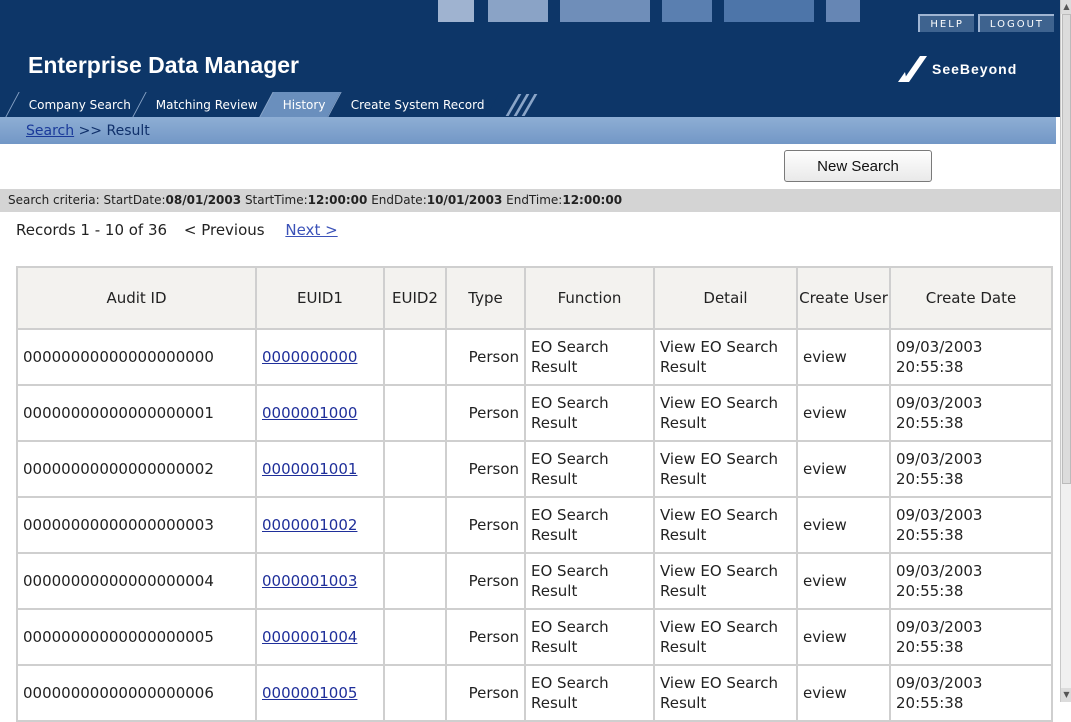  What do you see at coordinates (224, 230) in the screenshot?
I see `previous-link: < Previous` at bounding box center [224, 230].